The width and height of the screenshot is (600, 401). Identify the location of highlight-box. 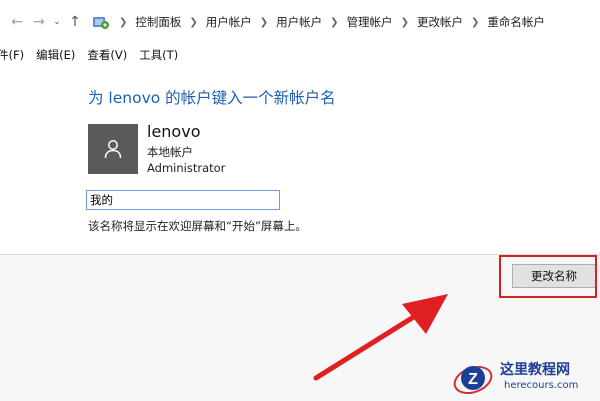
(548, 276).